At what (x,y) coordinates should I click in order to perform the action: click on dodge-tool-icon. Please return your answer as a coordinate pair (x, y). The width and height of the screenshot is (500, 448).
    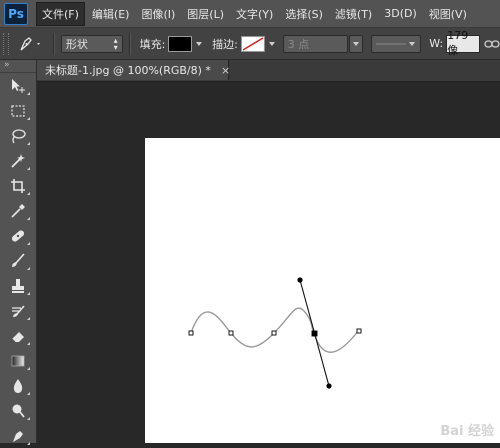
    Looking at the image, I should click on (18, 411).